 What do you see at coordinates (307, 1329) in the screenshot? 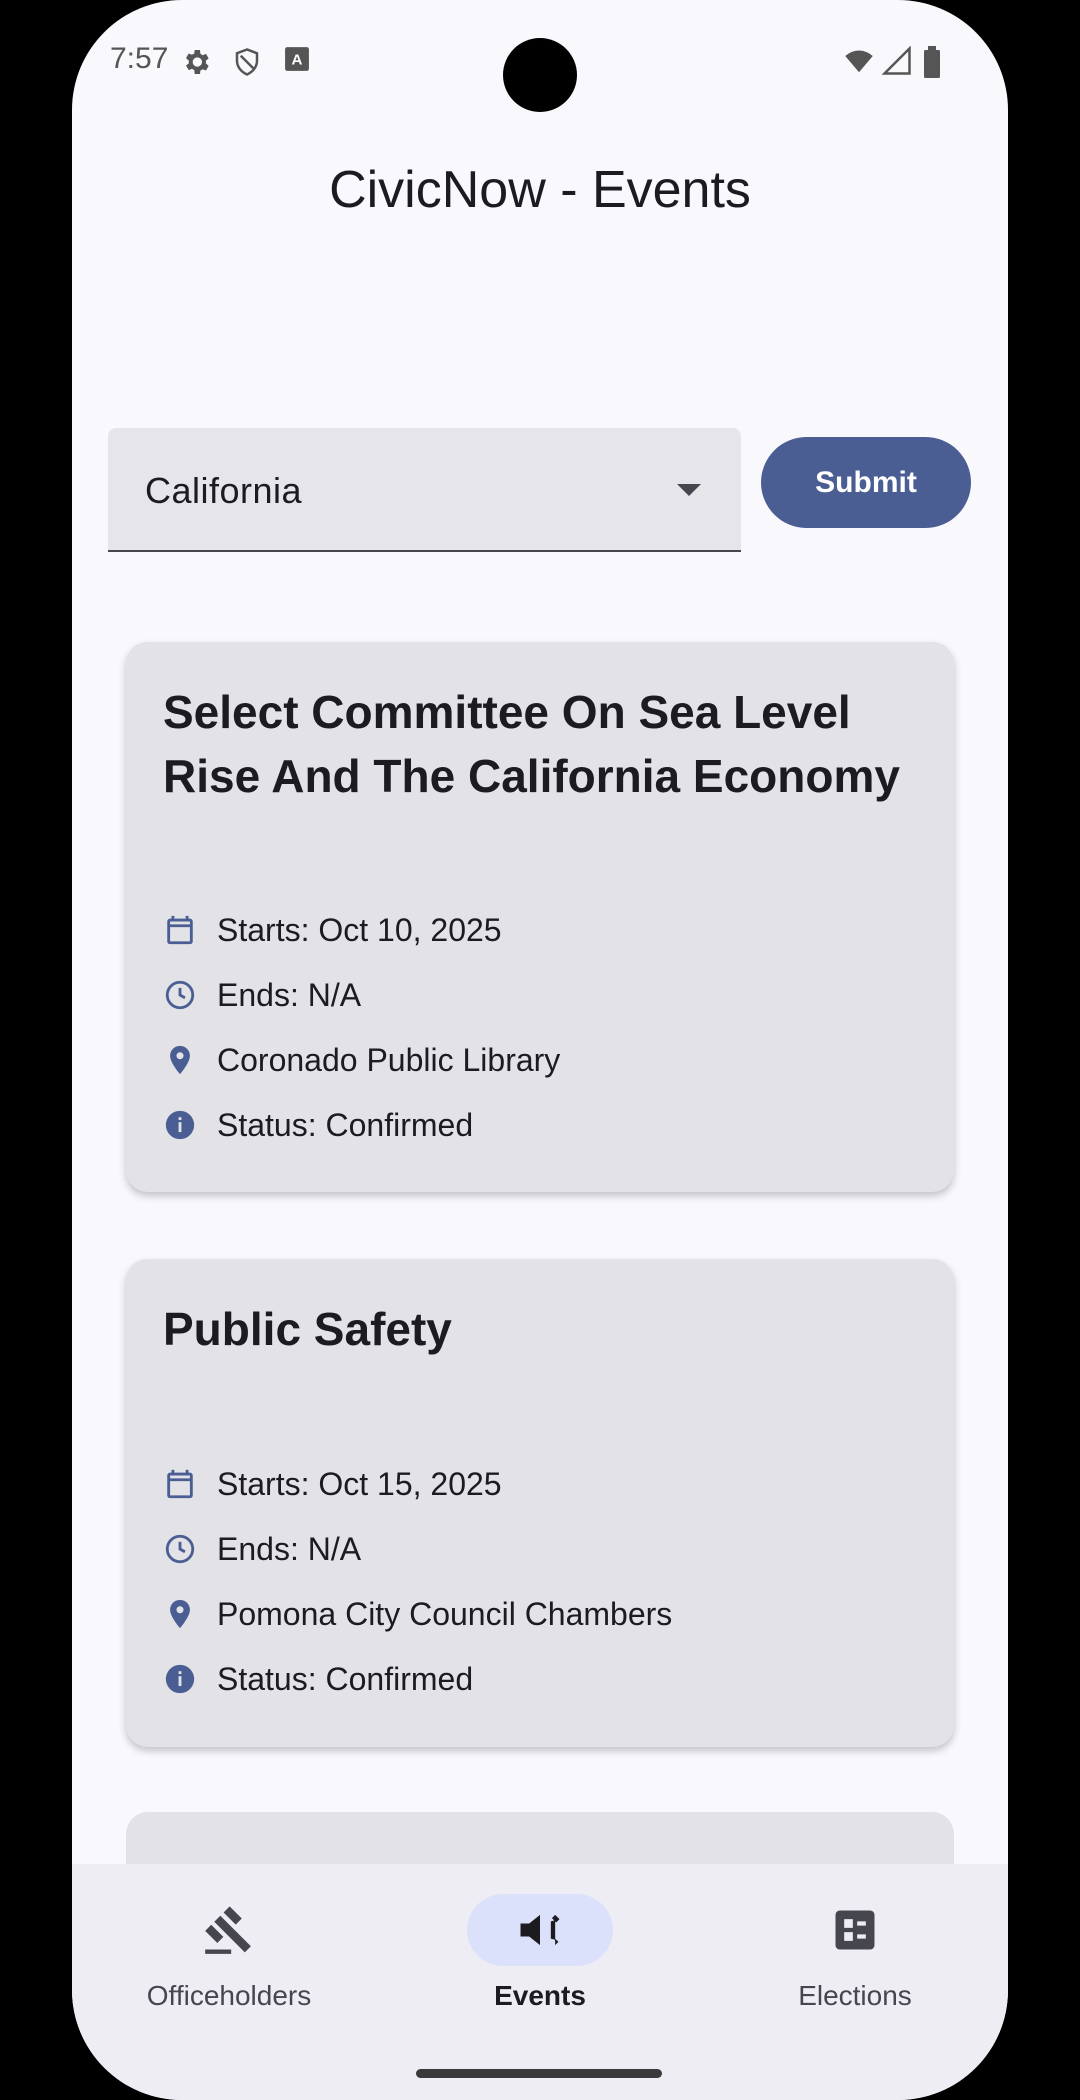
I see `event-title: Public Safety` at bounding box center [307, 1329].